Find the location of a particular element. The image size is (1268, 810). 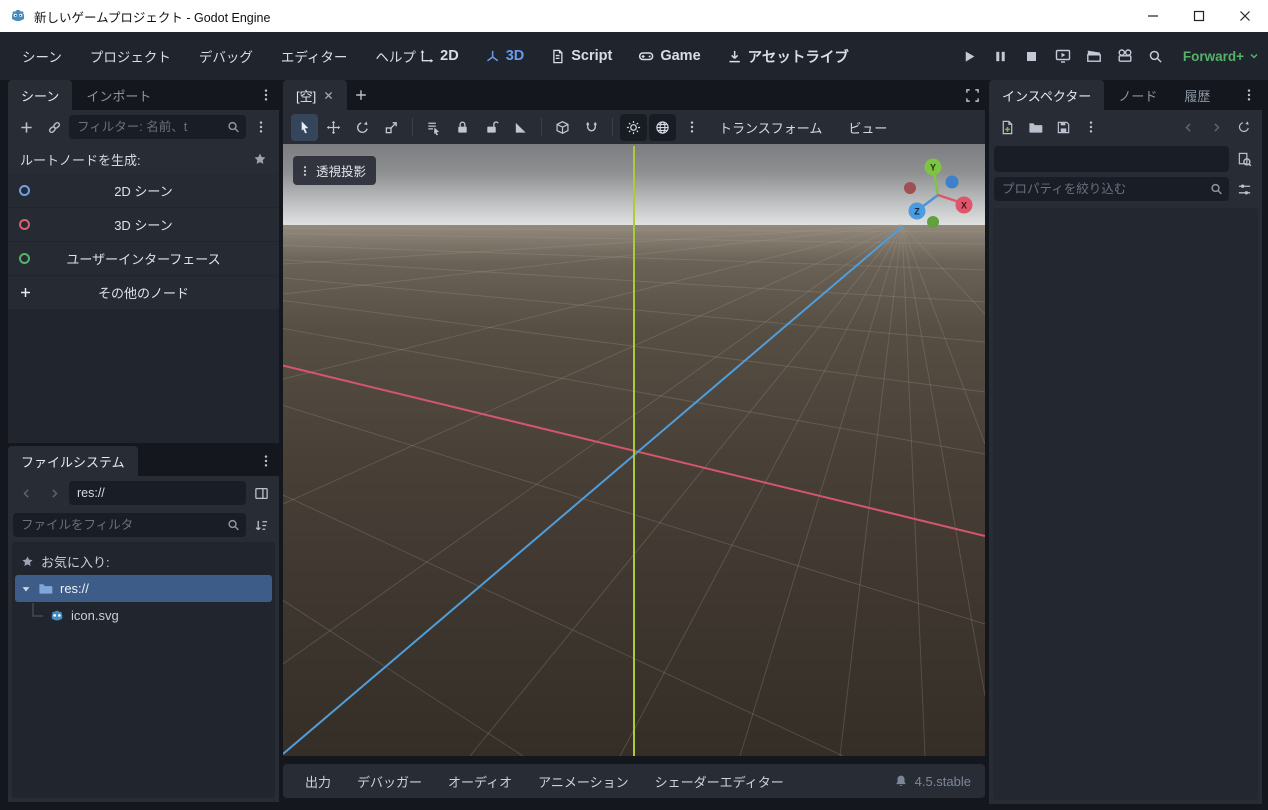

inspector-dock-tabs: インスペクター ノード 履歴 is located at coordinates (1125, 95).